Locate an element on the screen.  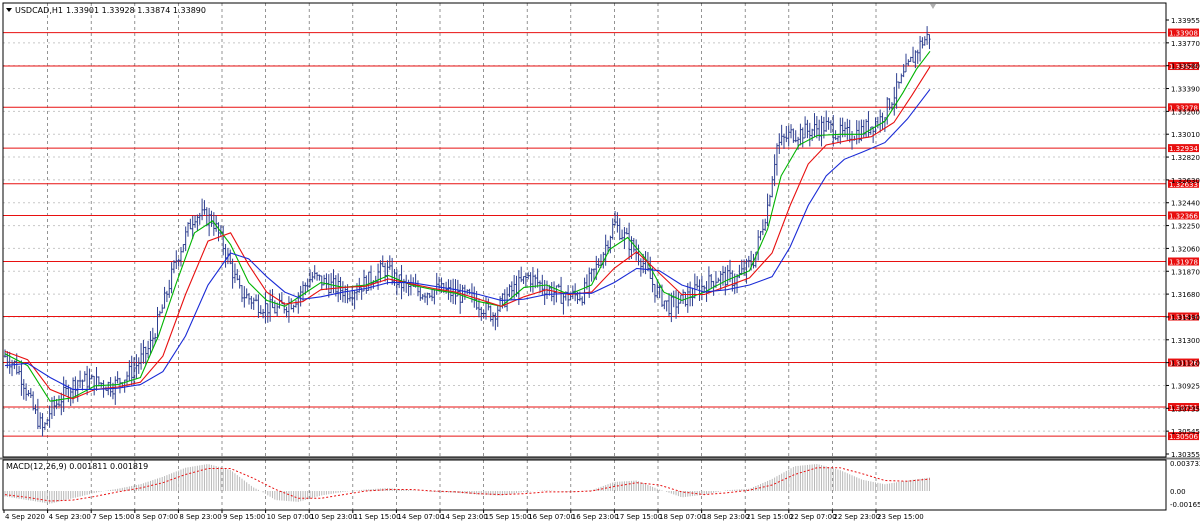
macd-scale-min: -0.001652 is located at coordinates (1185, 505).